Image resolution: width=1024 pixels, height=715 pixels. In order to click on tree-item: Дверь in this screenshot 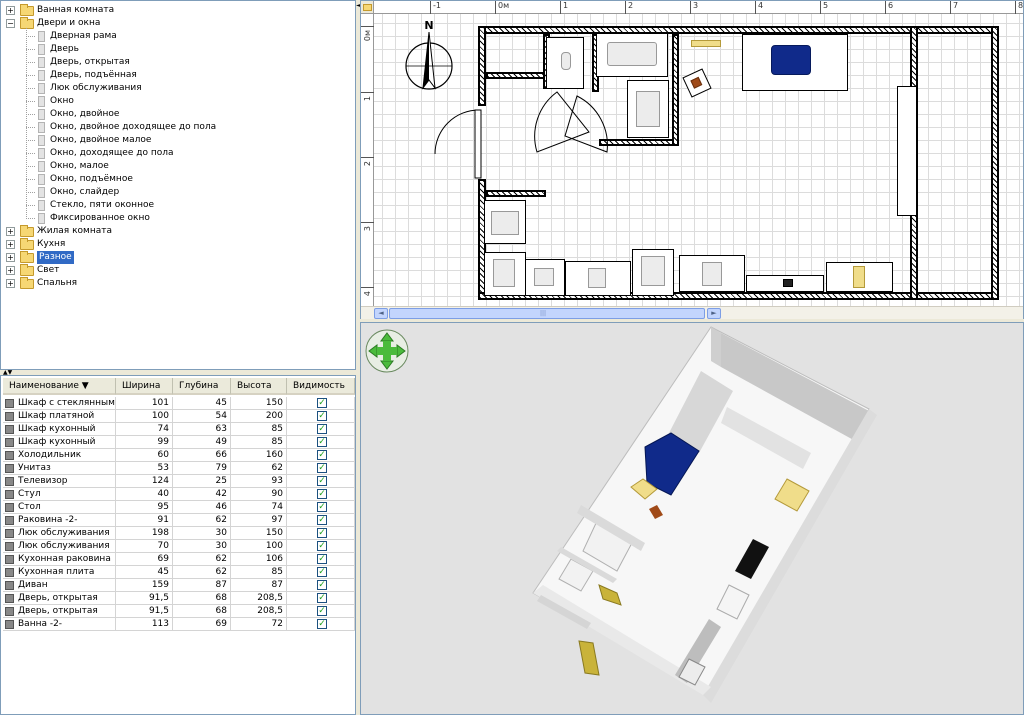, I will do `click(176, 49)`.